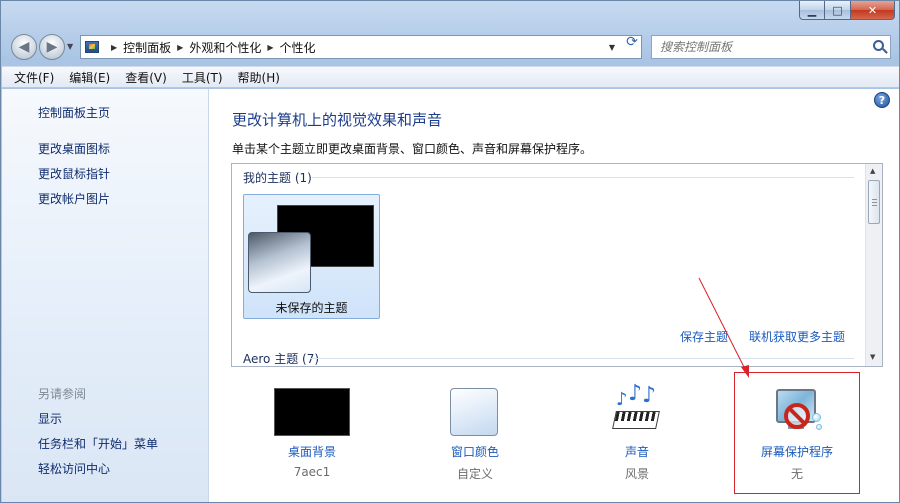  What do you see at coordinates (637, 409) in the screenshot?
I see `sounds-icon: ♪ ♪ ♪` at bounding box center [637, 409].